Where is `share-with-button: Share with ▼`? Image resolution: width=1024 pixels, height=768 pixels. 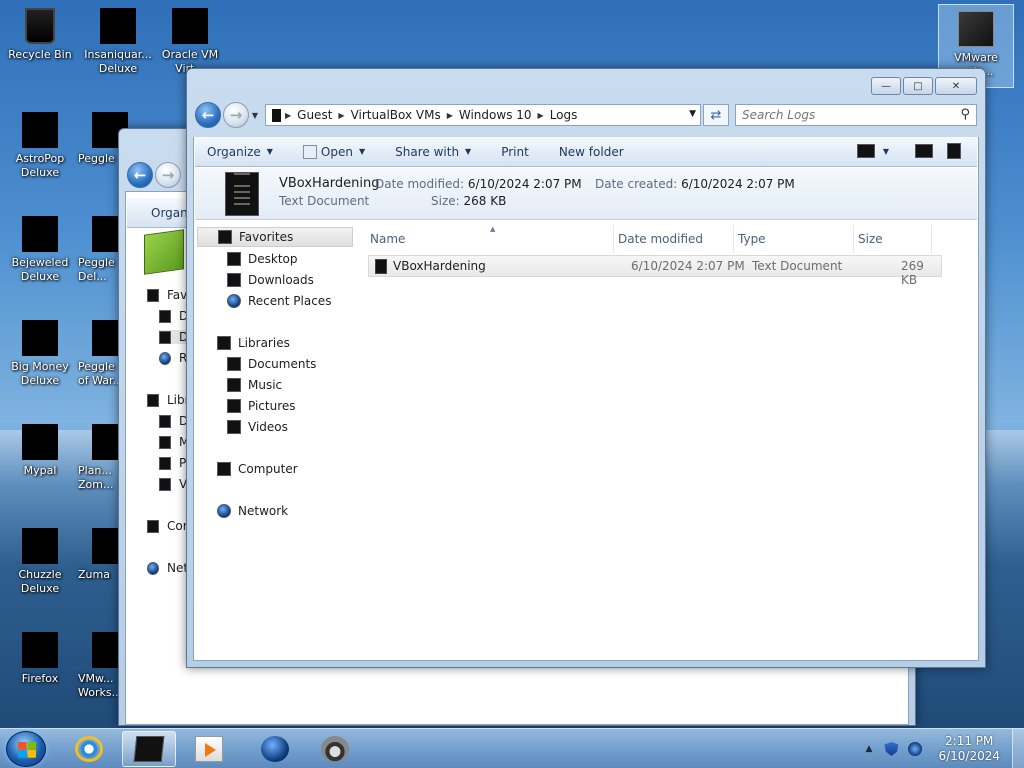 share-with-button: Share with ▼ is located at coordinates (433, 152).